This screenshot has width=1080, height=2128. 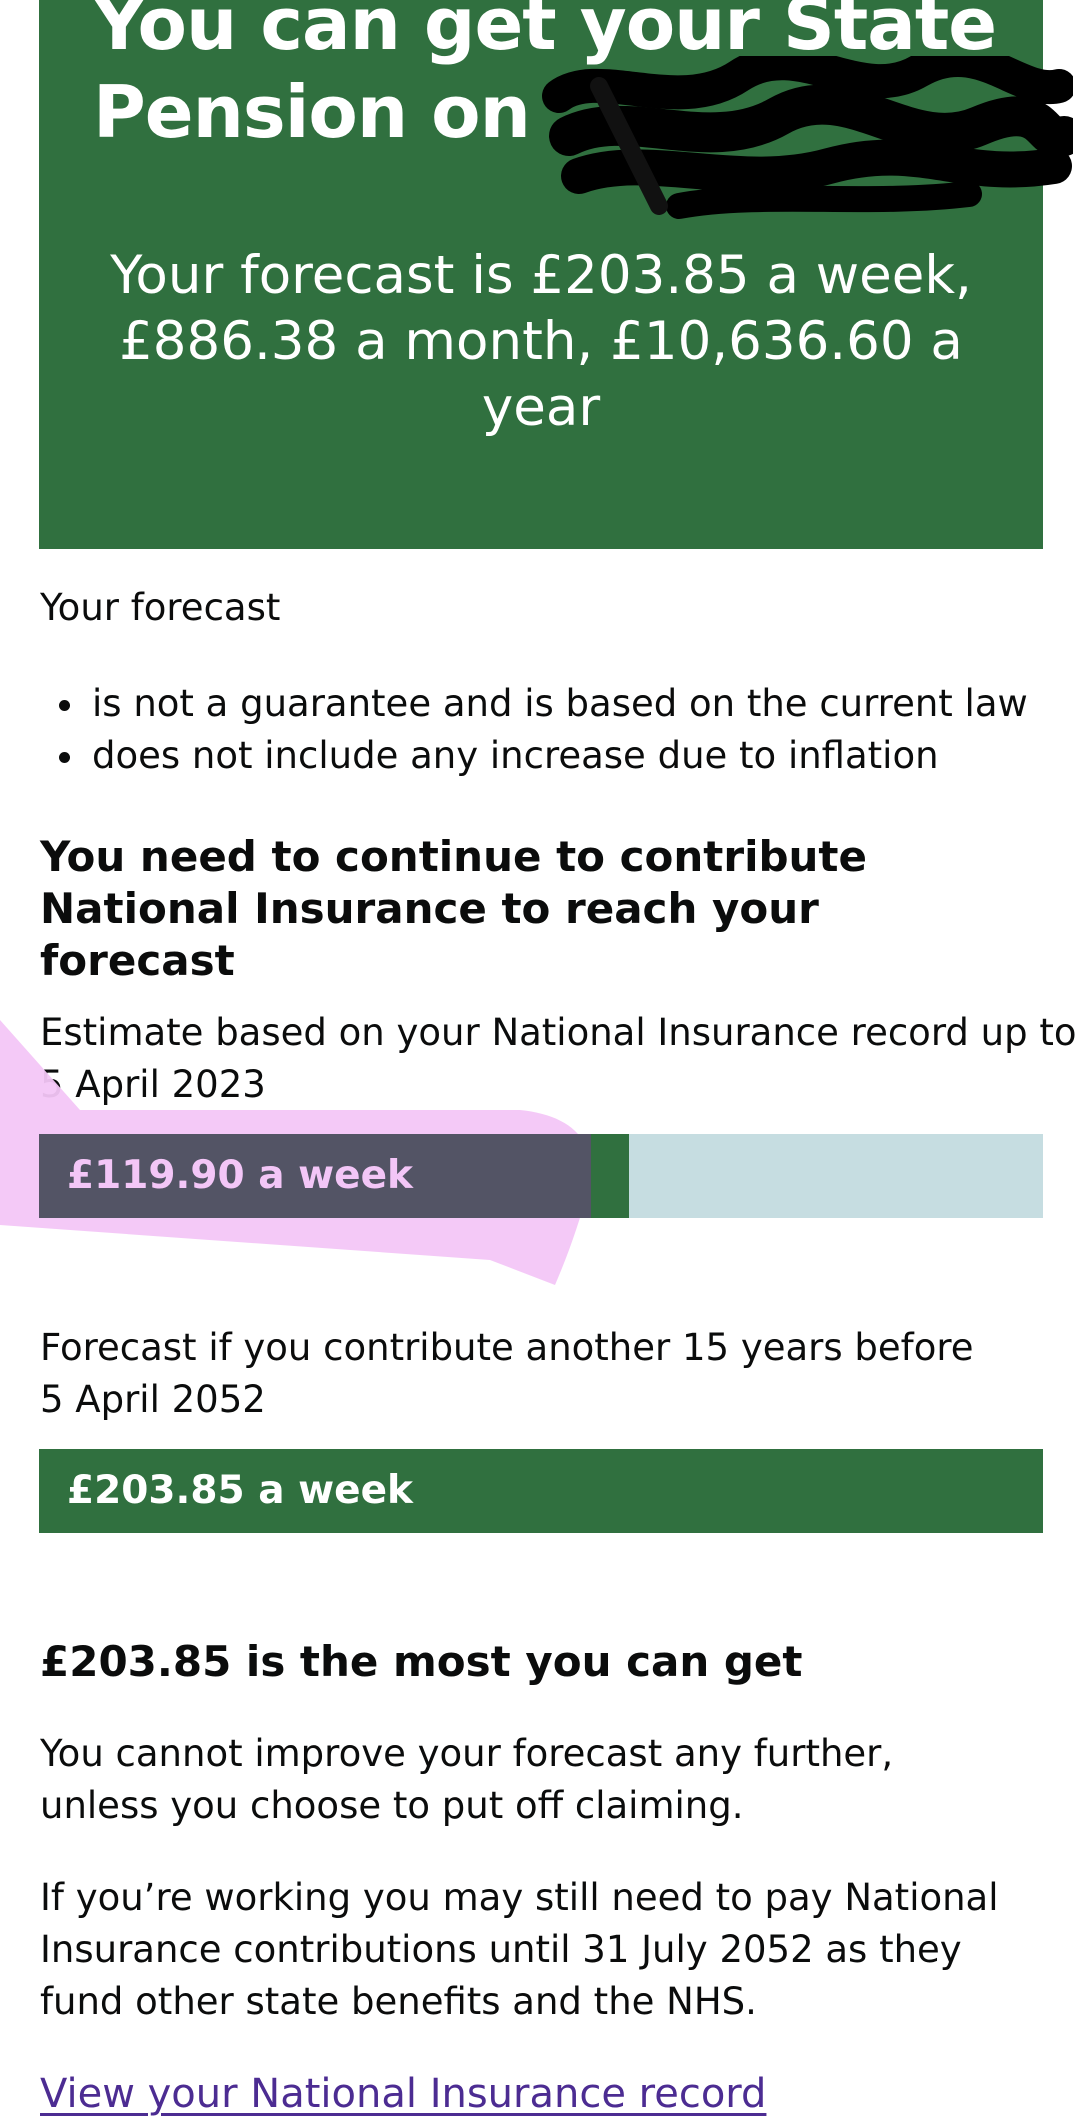 I want to click on projected-bar: £203.85 a week, so click(x=541, y=1491).